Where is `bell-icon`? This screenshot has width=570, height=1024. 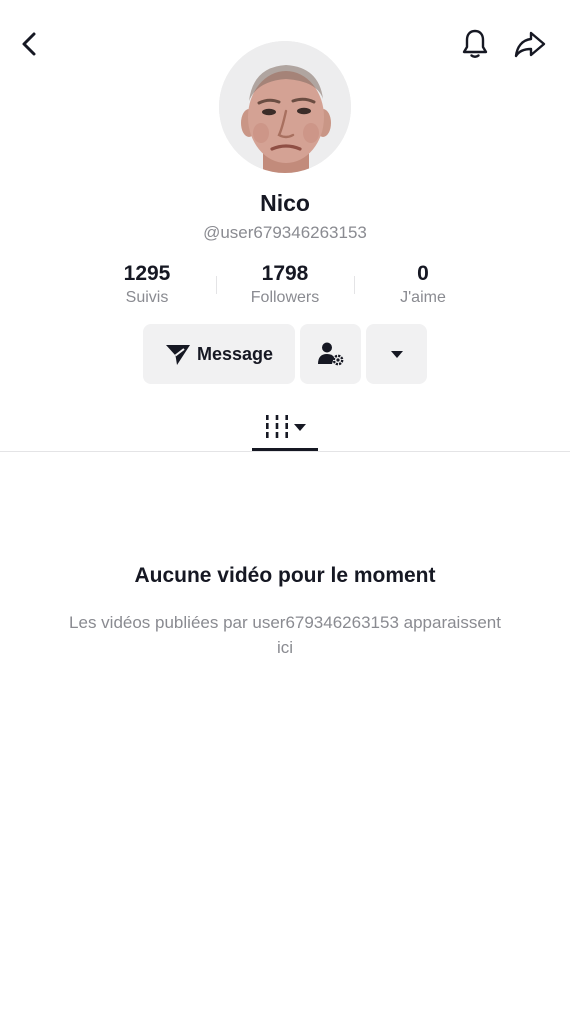
bell-icon is located at coordinates (475, 43).